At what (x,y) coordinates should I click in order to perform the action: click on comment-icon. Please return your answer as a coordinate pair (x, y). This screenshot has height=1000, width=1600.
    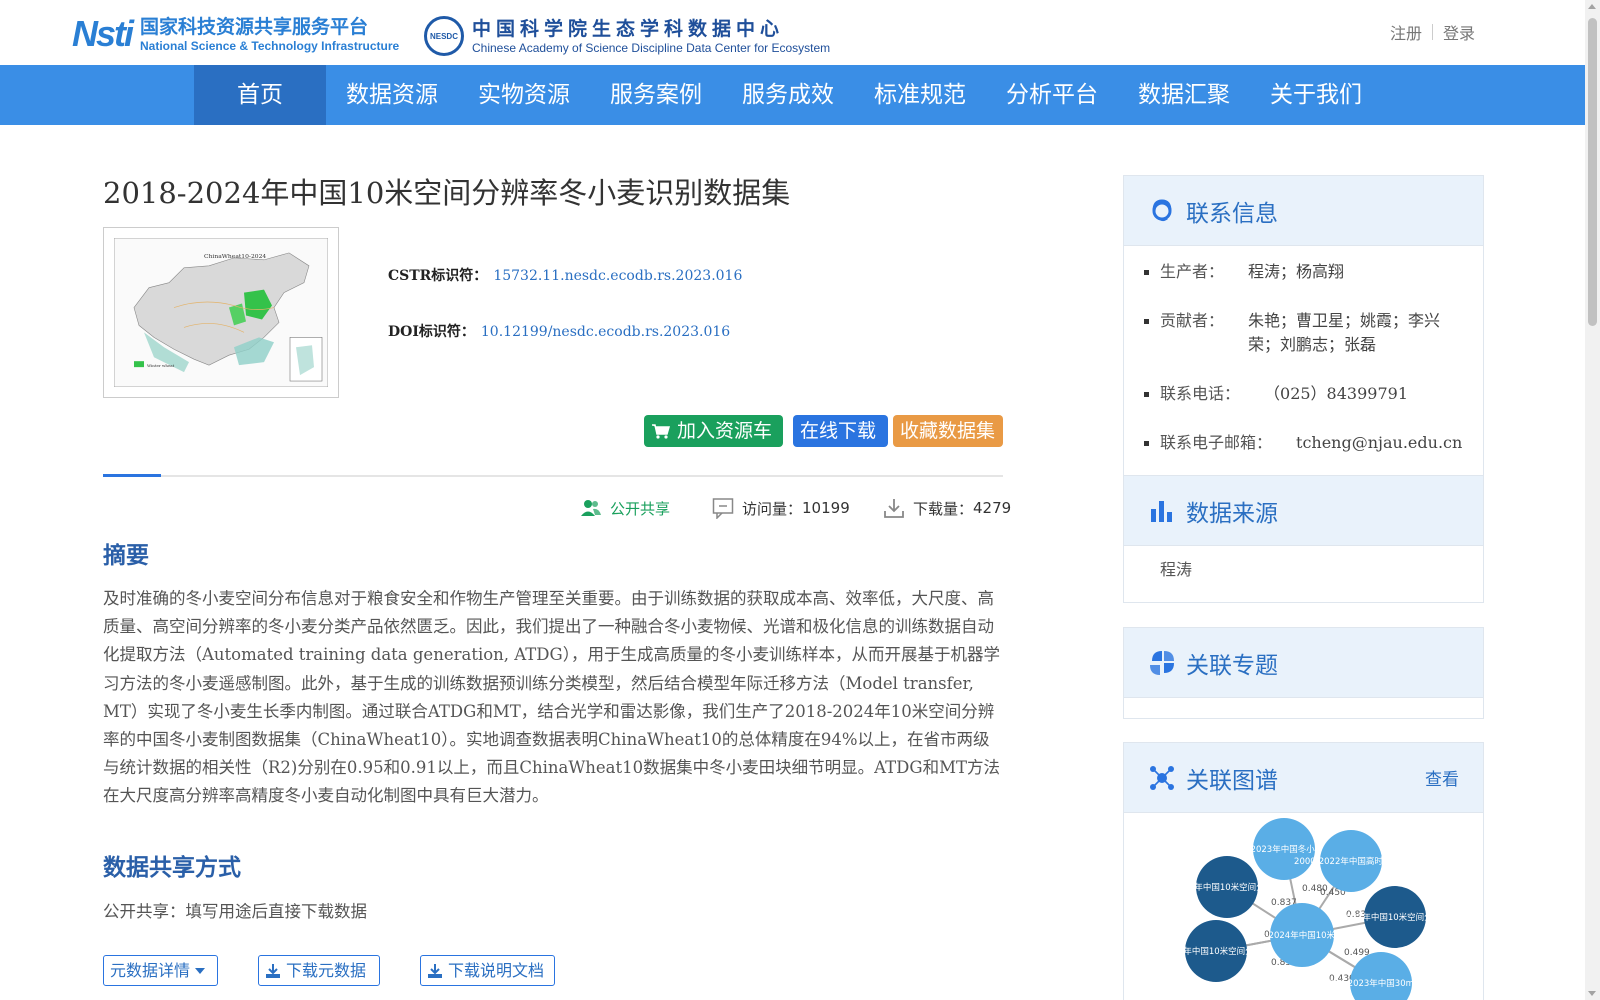
    Looking at the image, I should click on (723, 508).